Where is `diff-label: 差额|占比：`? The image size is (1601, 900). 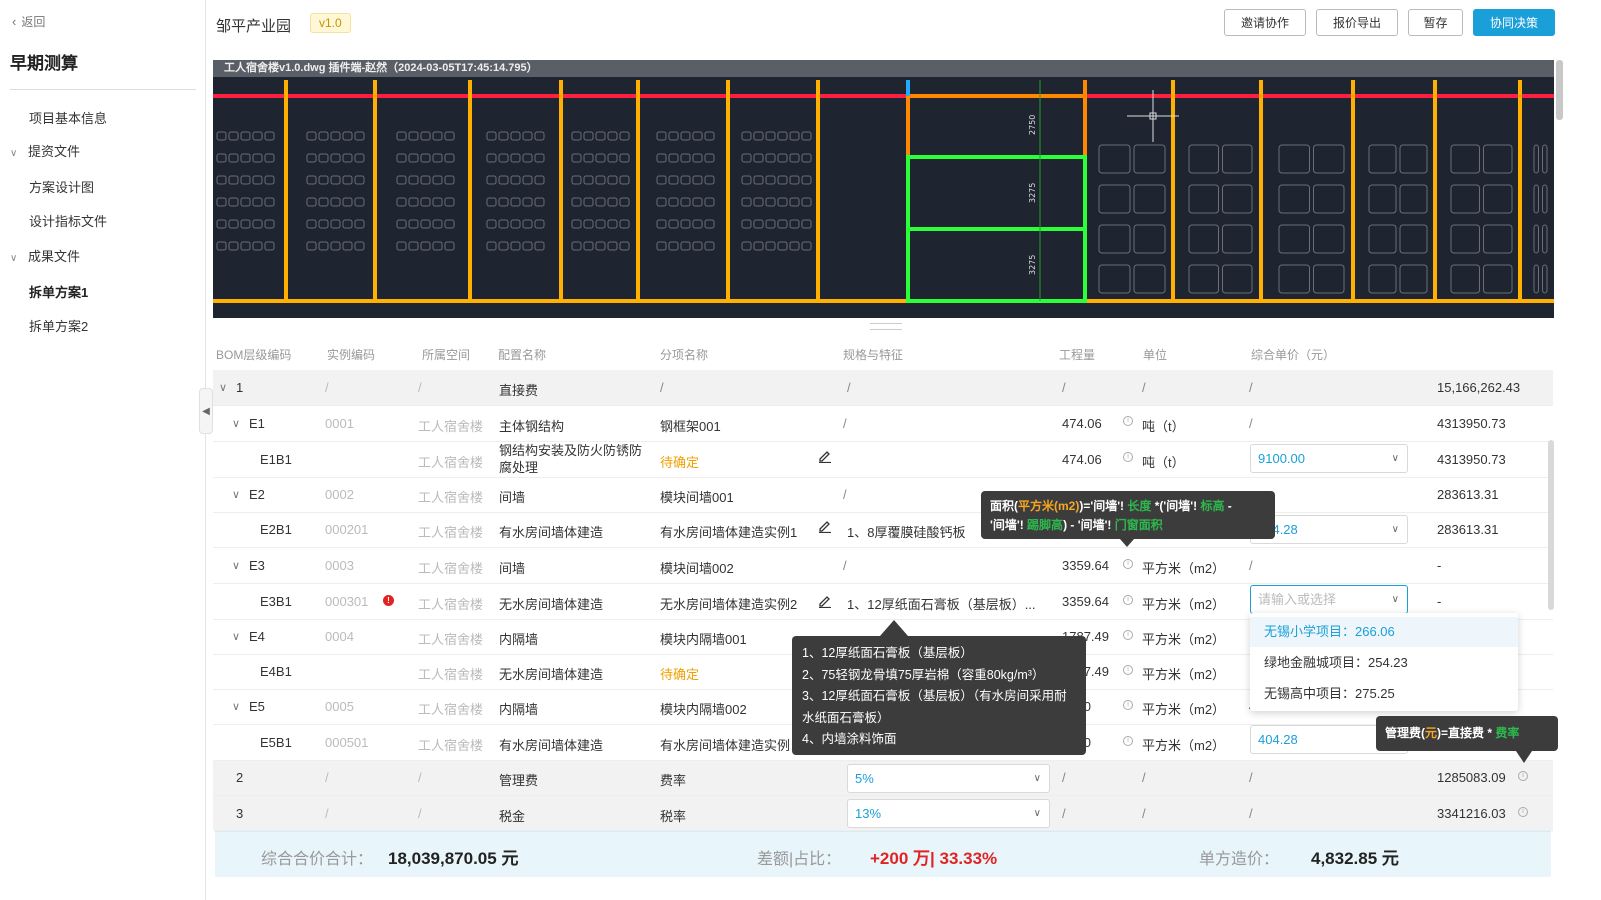 diff-label: 差额|占比： is located at coordinates (799, 859).